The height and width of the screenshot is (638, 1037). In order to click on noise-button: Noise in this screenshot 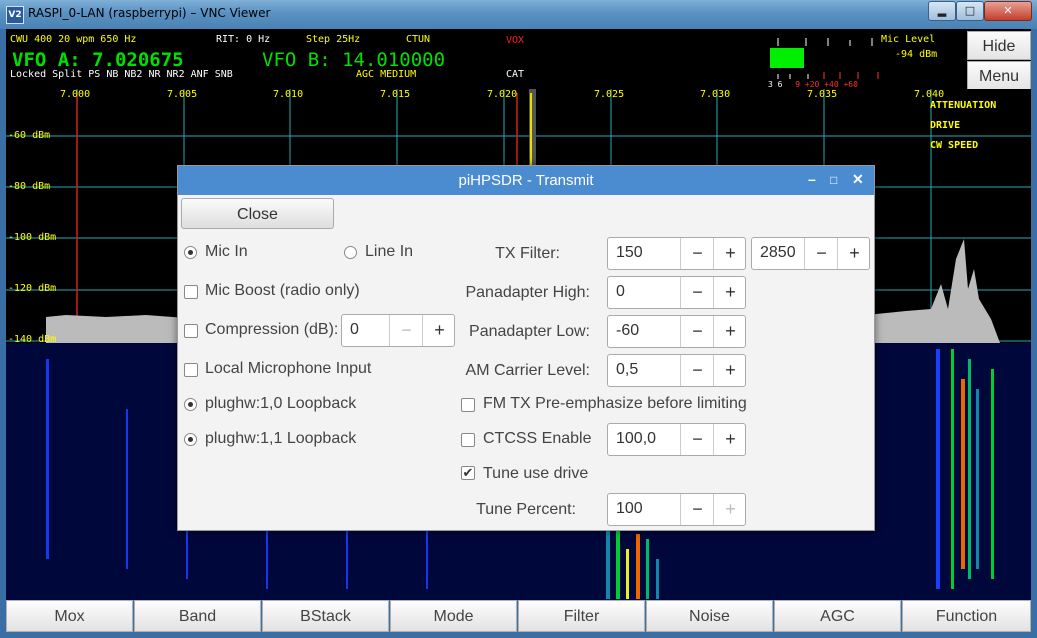, I will do `click(709, 616)`.